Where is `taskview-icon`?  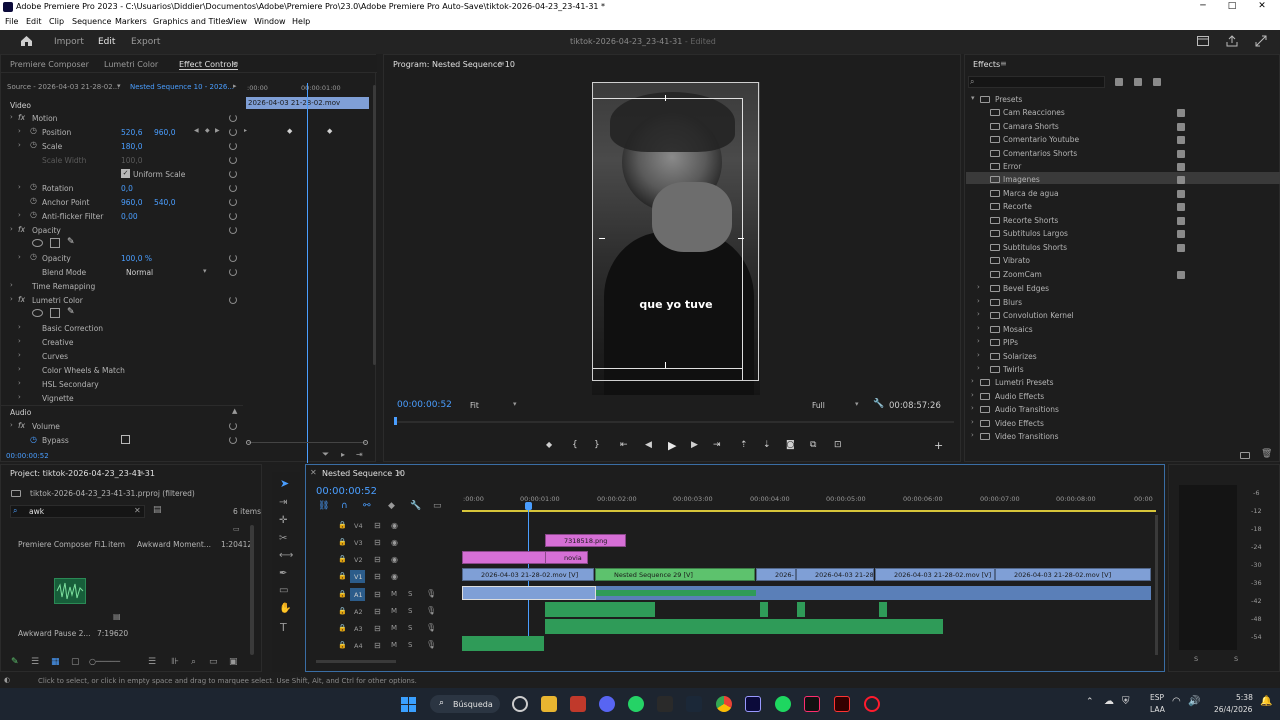
taskview-icon is located at coordinates (520, 704).